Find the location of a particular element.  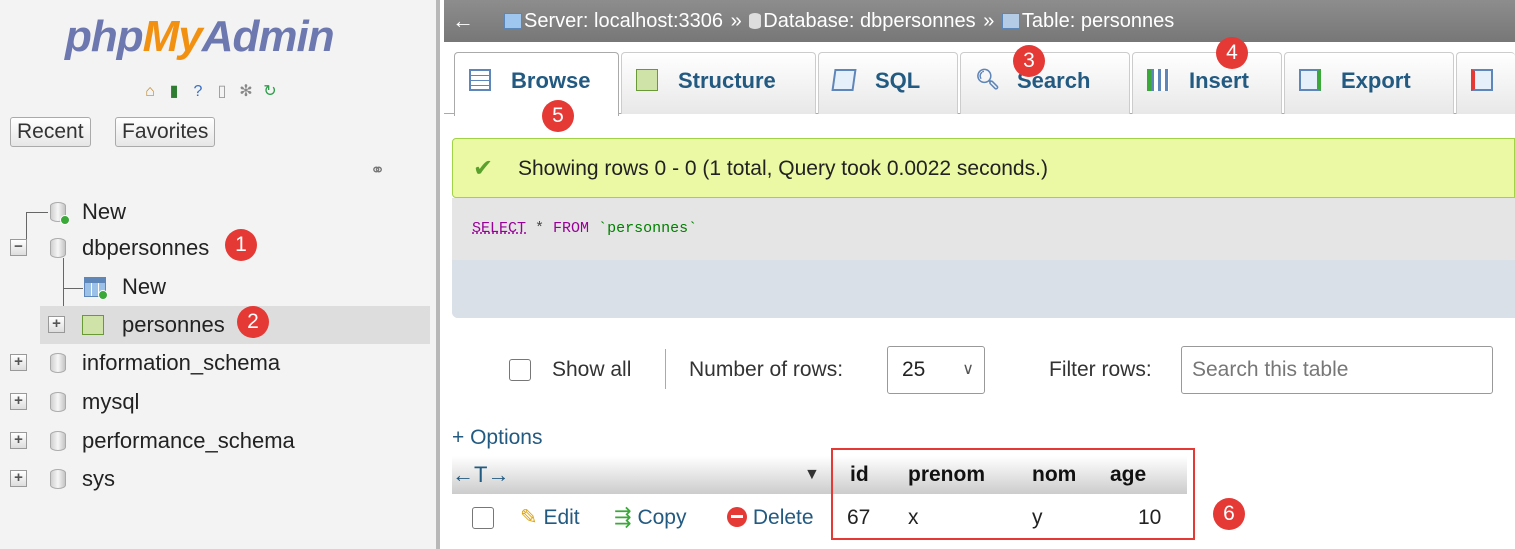

link-with-main-panel-icon: ⚭ is located at coordinates (377, 170).